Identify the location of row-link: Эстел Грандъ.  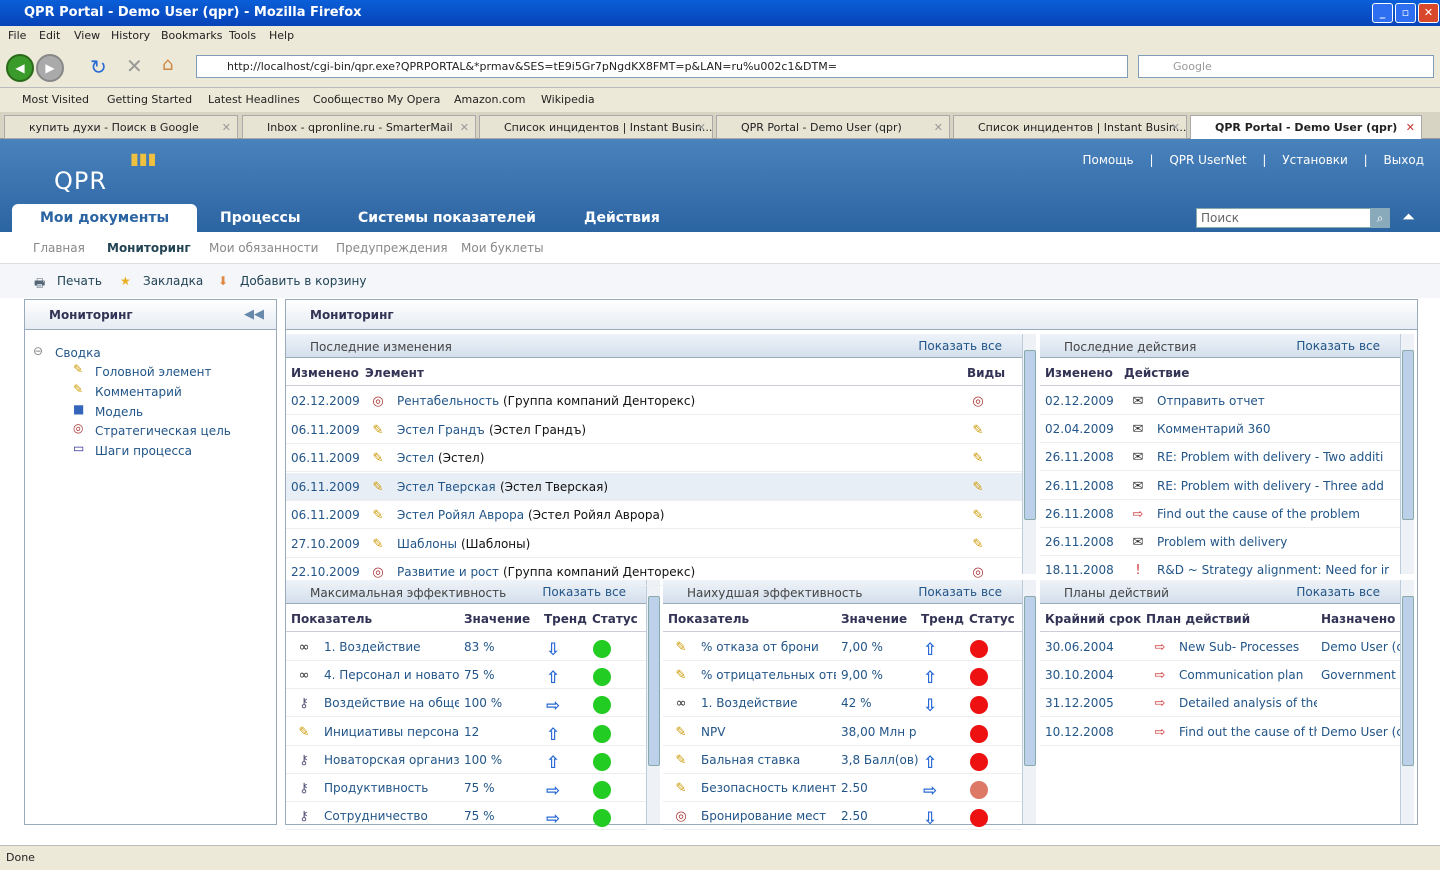
(441, 430).